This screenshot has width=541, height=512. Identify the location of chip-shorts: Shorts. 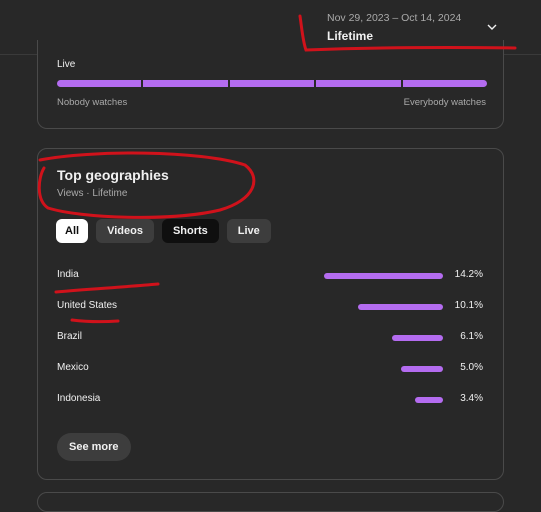
(190, 231).